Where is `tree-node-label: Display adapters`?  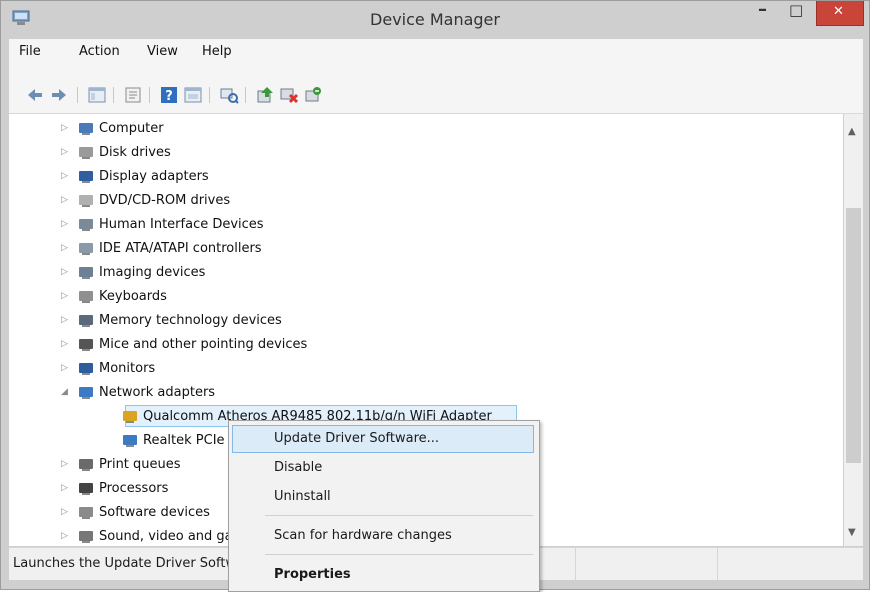
tree-node-label: Display adapters is located at coordinates (154, 176).